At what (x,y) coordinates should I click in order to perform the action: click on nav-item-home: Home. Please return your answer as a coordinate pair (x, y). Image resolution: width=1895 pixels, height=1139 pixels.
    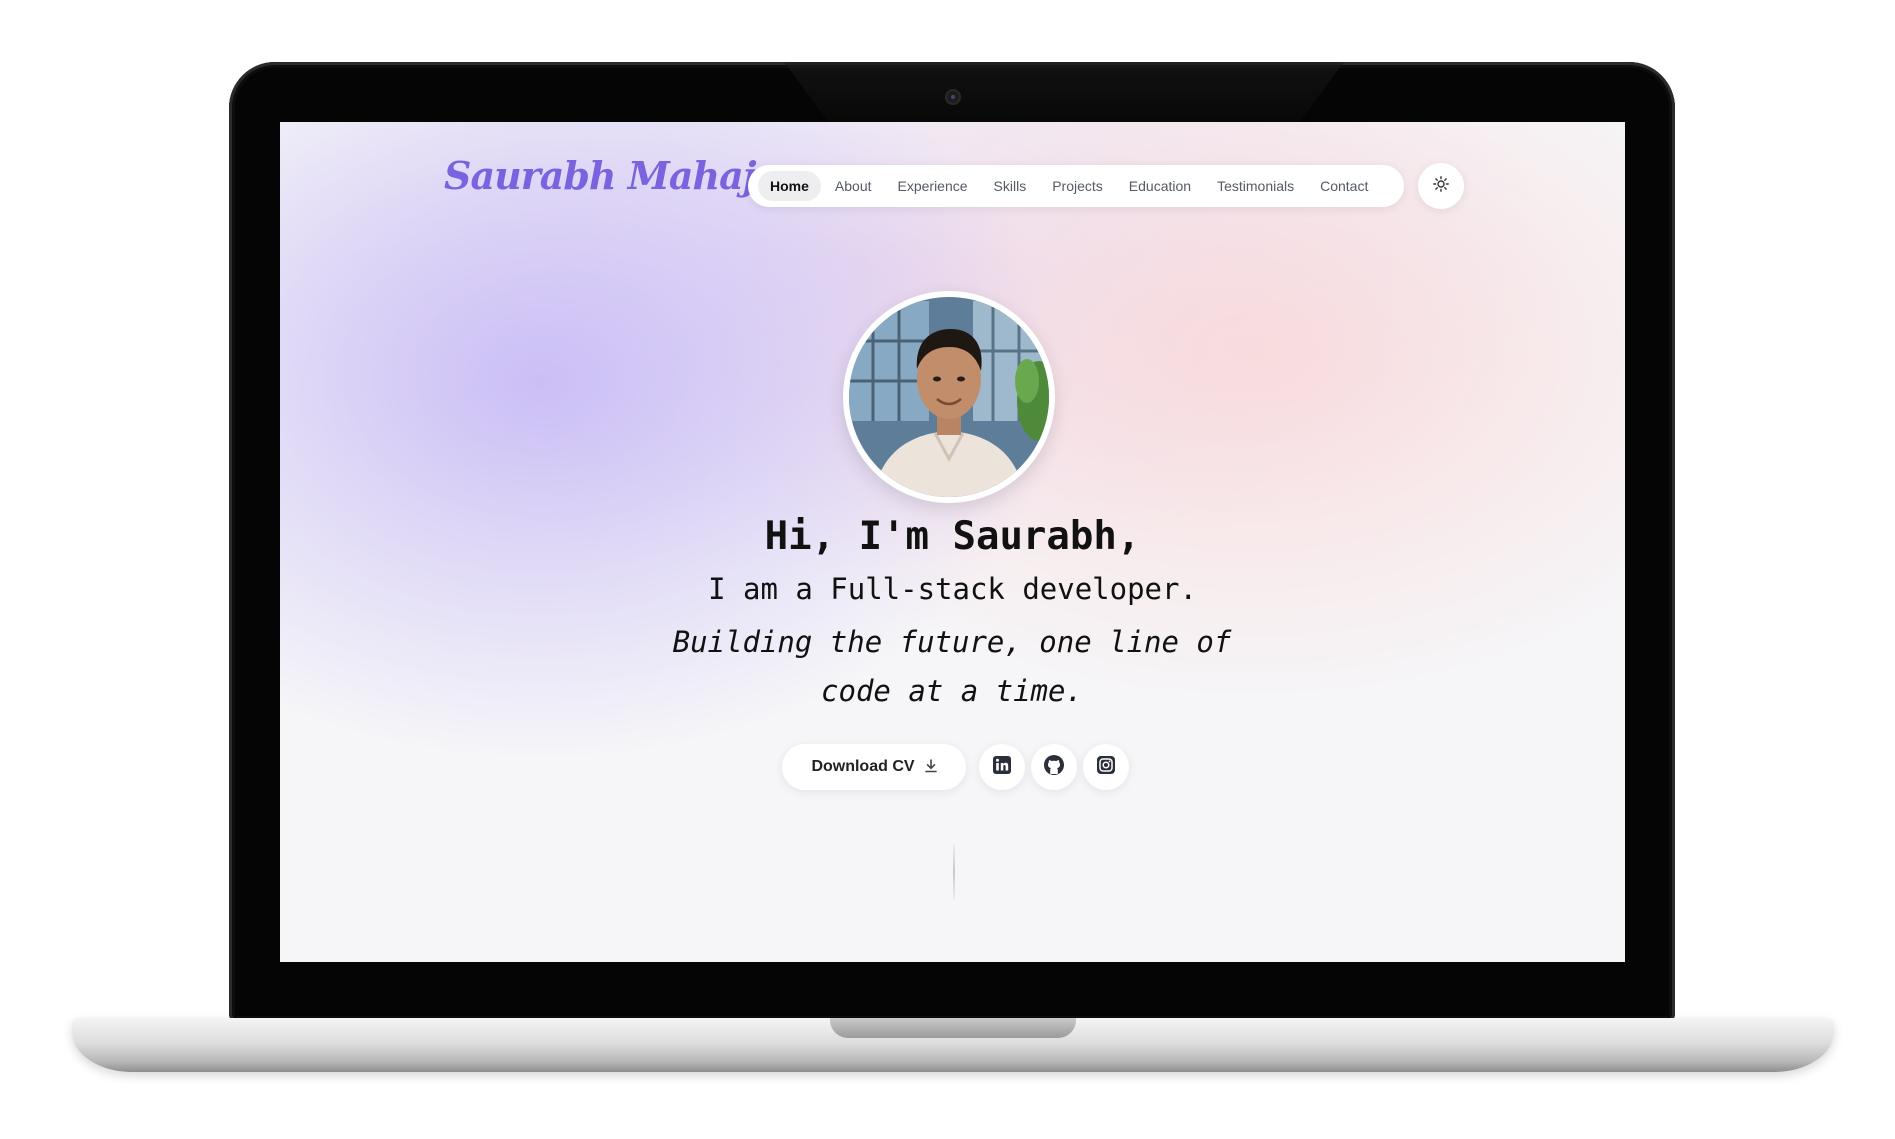
    Looking at the image, I should click on (789, 186).